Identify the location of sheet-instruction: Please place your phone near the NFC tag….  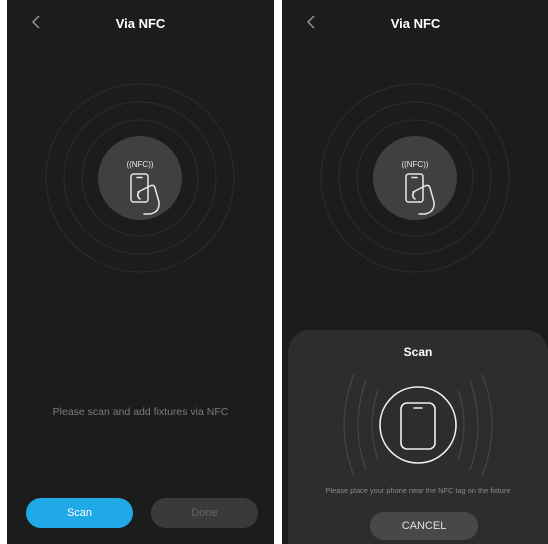
(418, 490).